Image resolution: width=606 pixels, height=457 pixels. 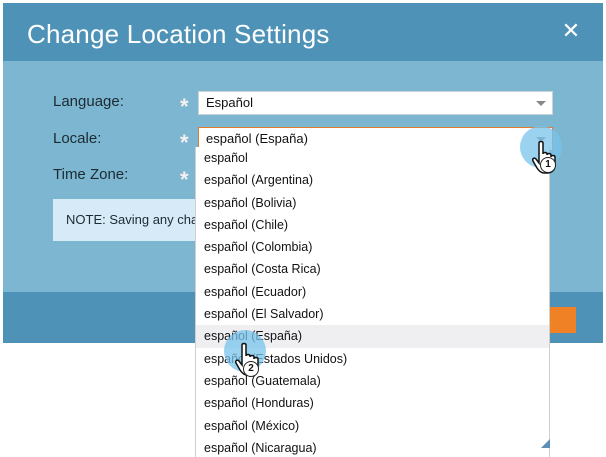 I want to click on dialog-title: Change Location Settings, so click(x=178, y=34).